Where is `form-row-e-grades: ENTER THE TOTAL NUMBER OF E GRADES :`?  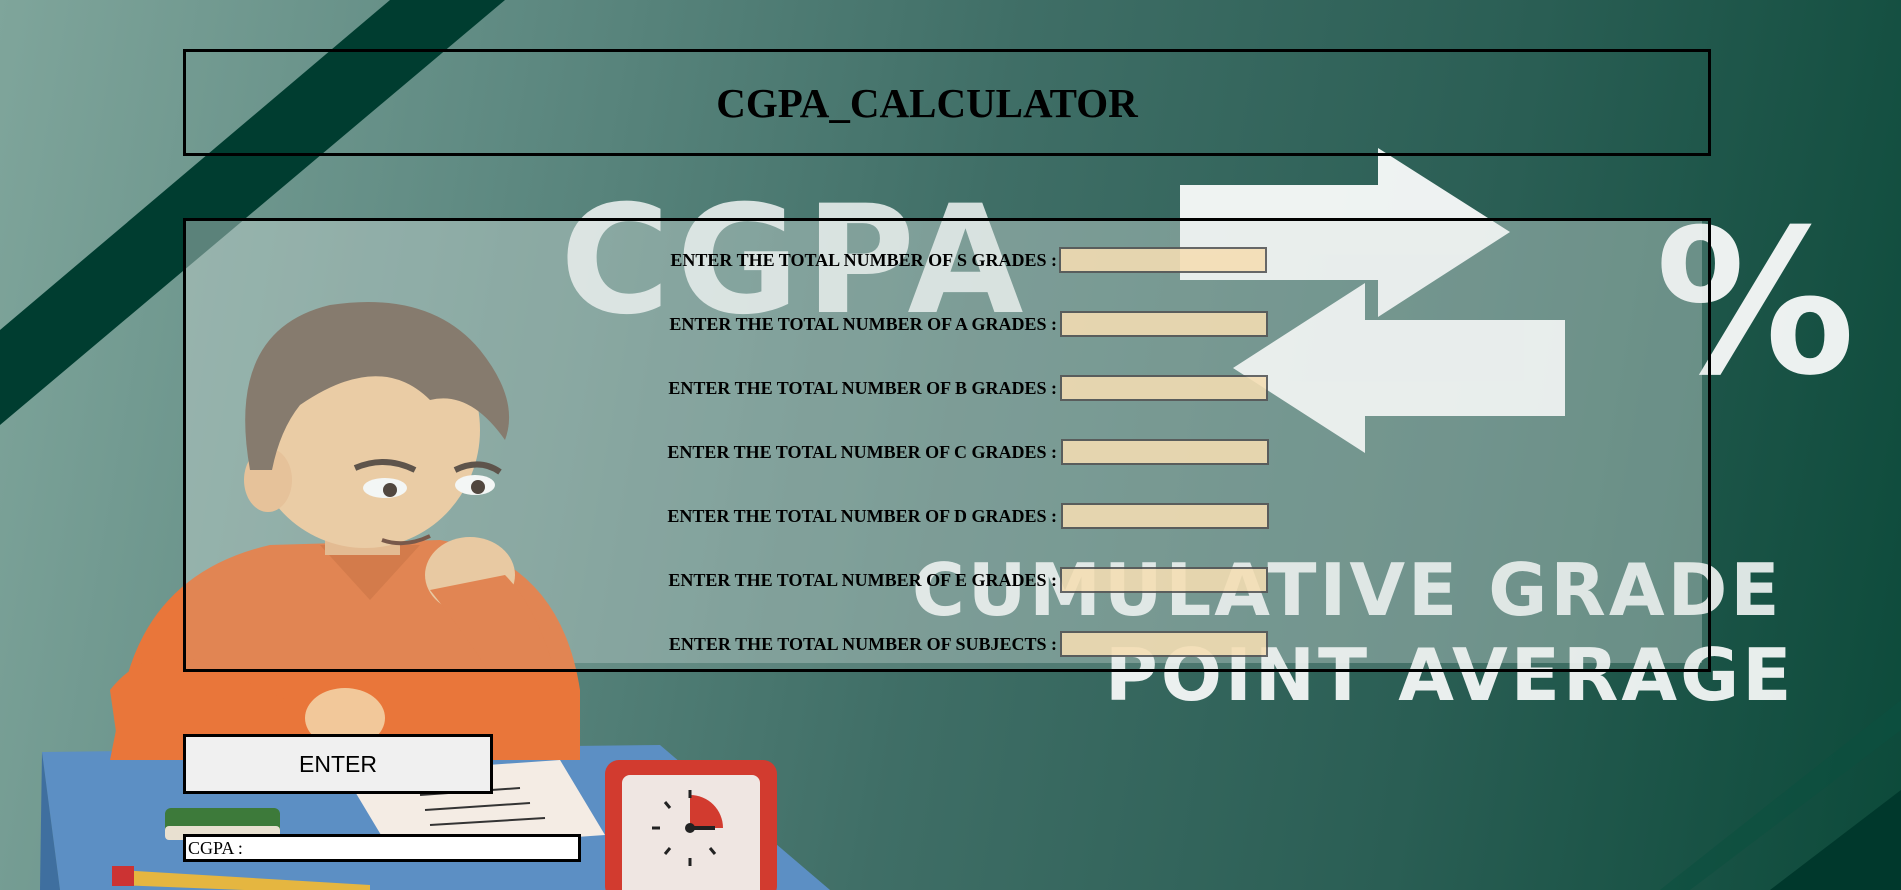
form-row-e-grades: ENTER THE TOTAL NUMBER OF E GRADES : is located at coordinates (947, 580).